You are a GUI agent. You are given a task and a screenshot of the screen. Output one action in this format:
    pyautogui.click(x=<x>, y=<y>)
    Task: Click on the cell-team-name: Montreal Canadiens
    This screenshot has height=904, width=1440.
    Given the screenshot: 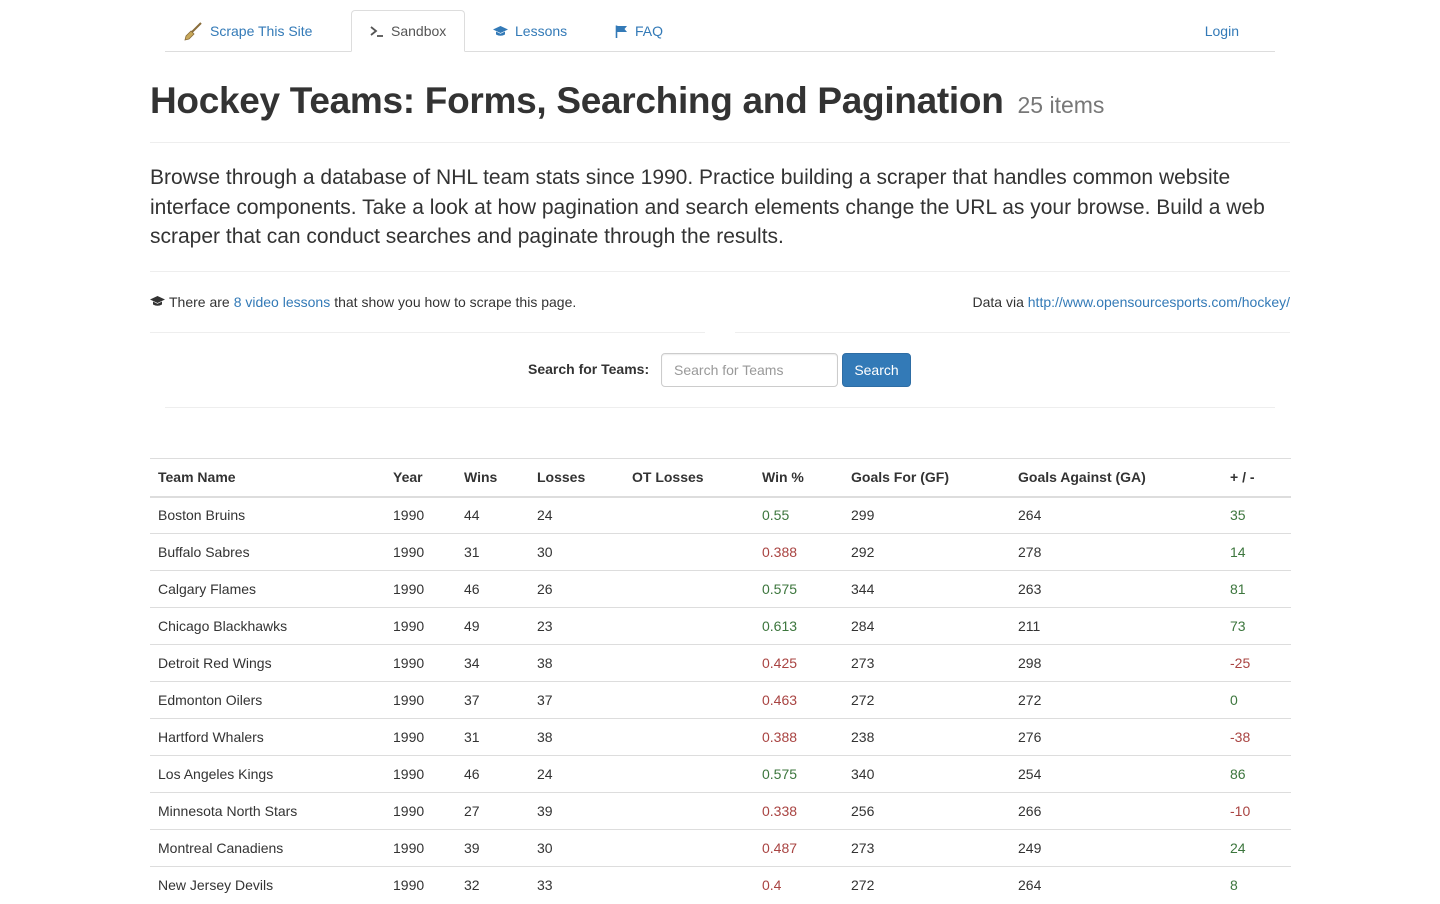 What is the action you would take?
    pyautogui.click(x=267, y=848)
    